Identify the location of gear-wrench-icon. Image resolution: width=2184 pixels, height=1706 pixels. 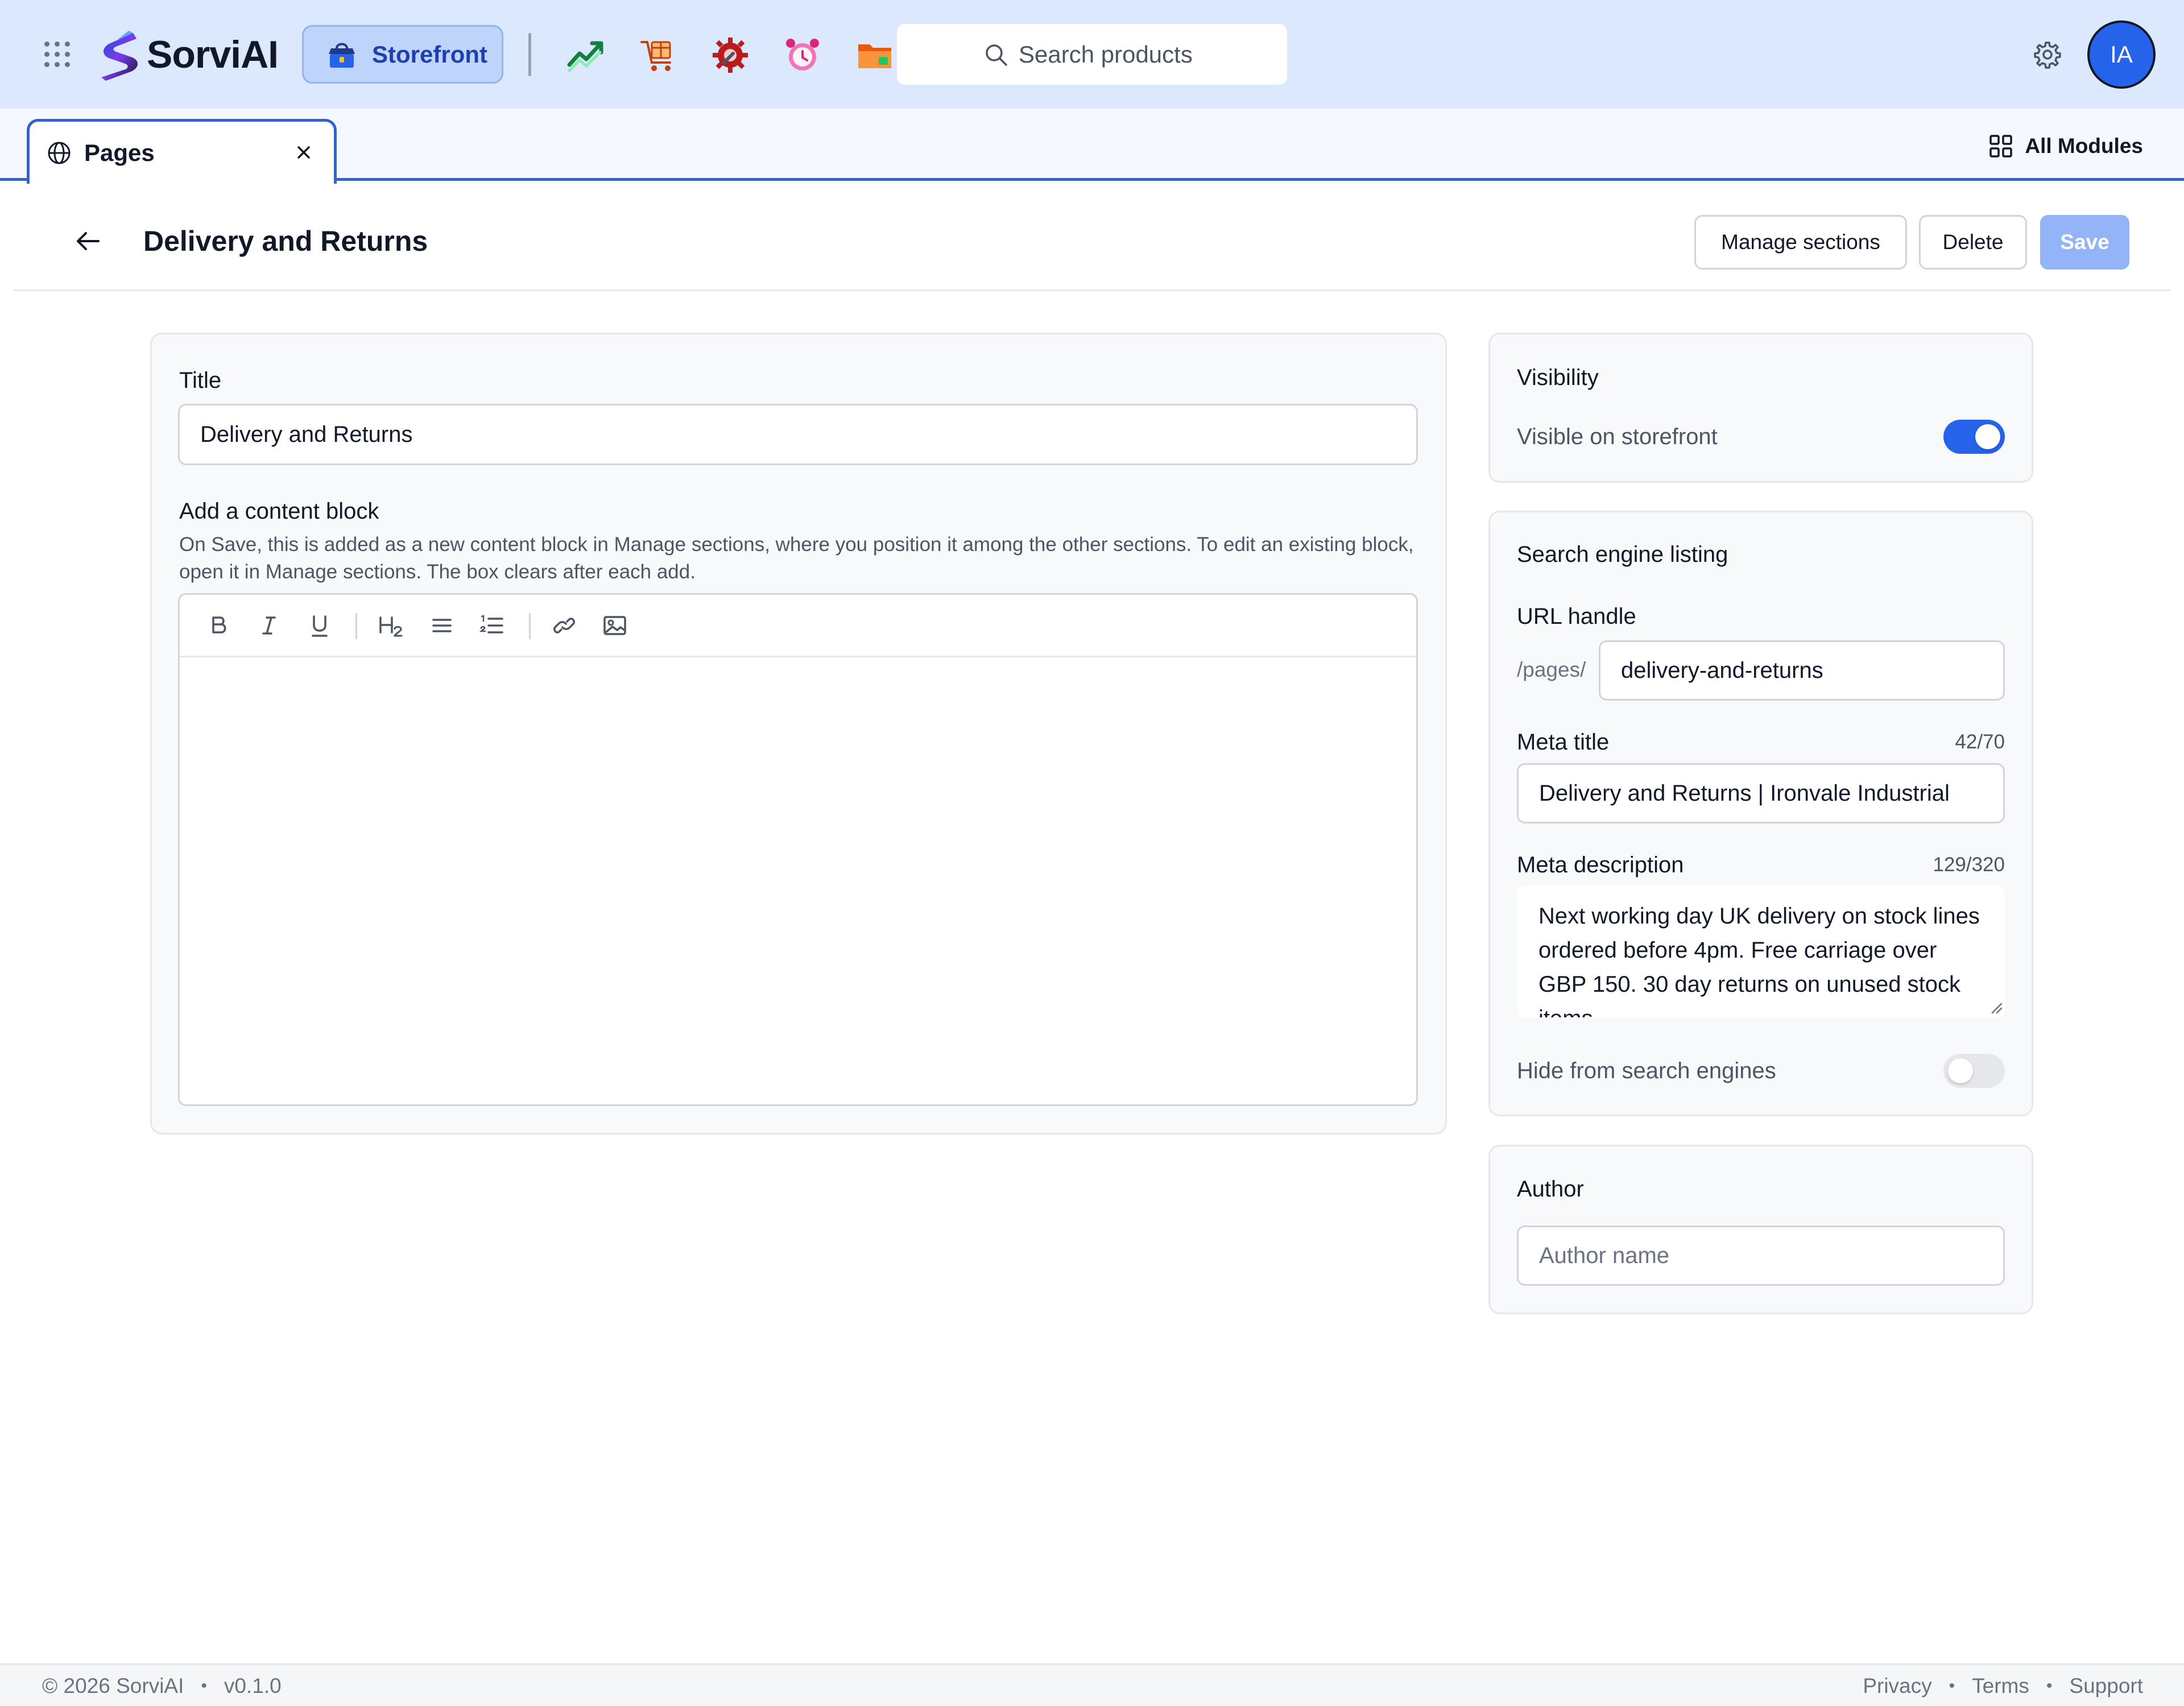
(730, 55).